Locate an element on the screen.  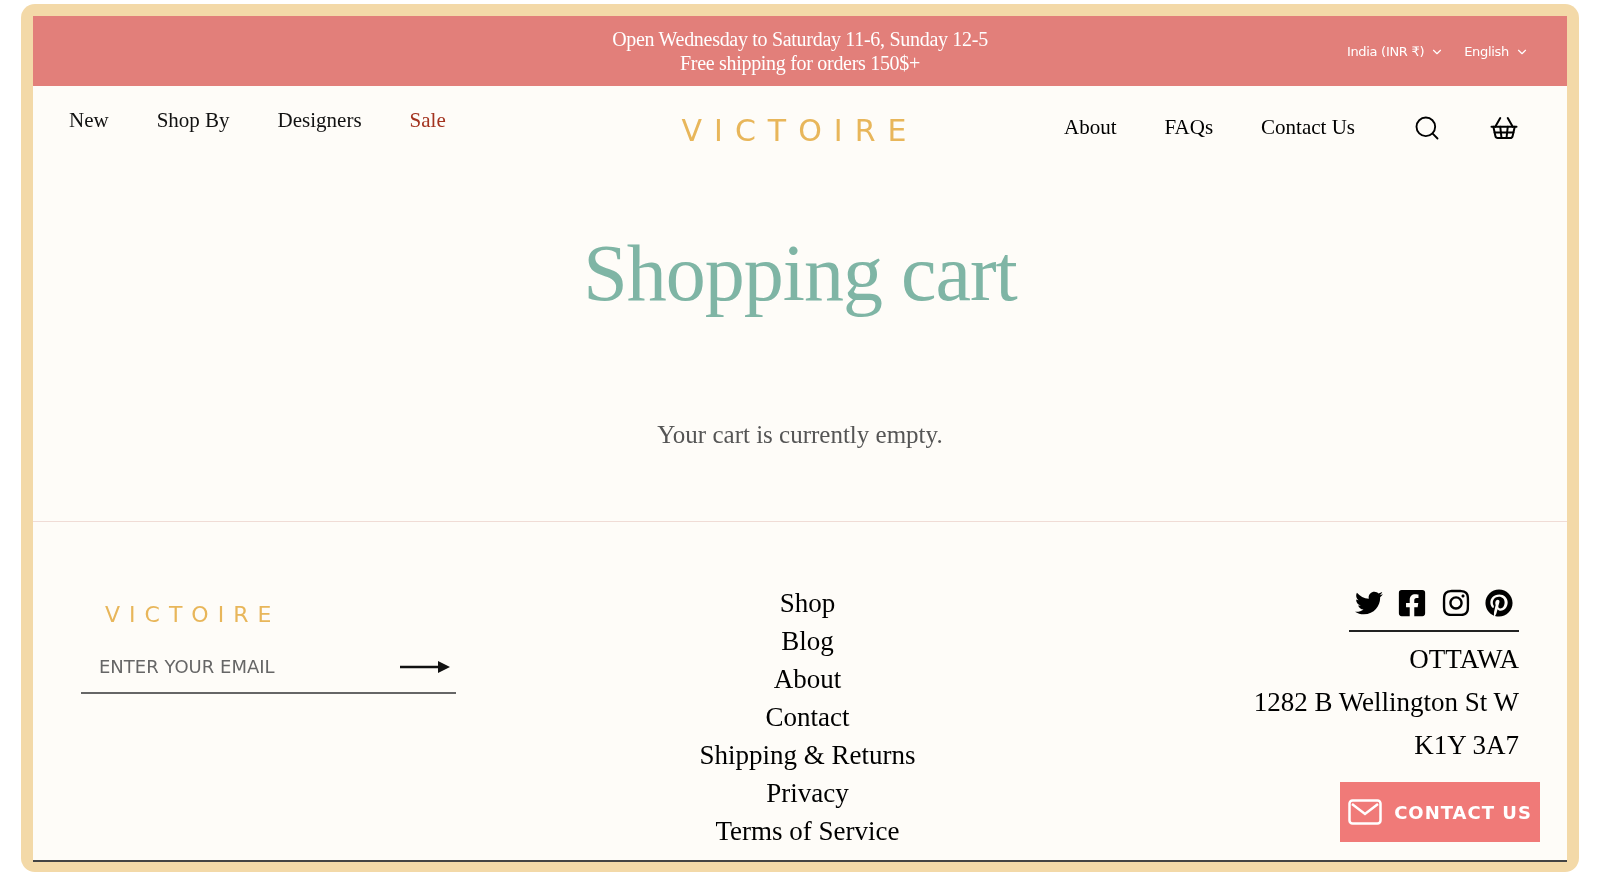
pinterest-icon is located at coordinates (1499, 603).